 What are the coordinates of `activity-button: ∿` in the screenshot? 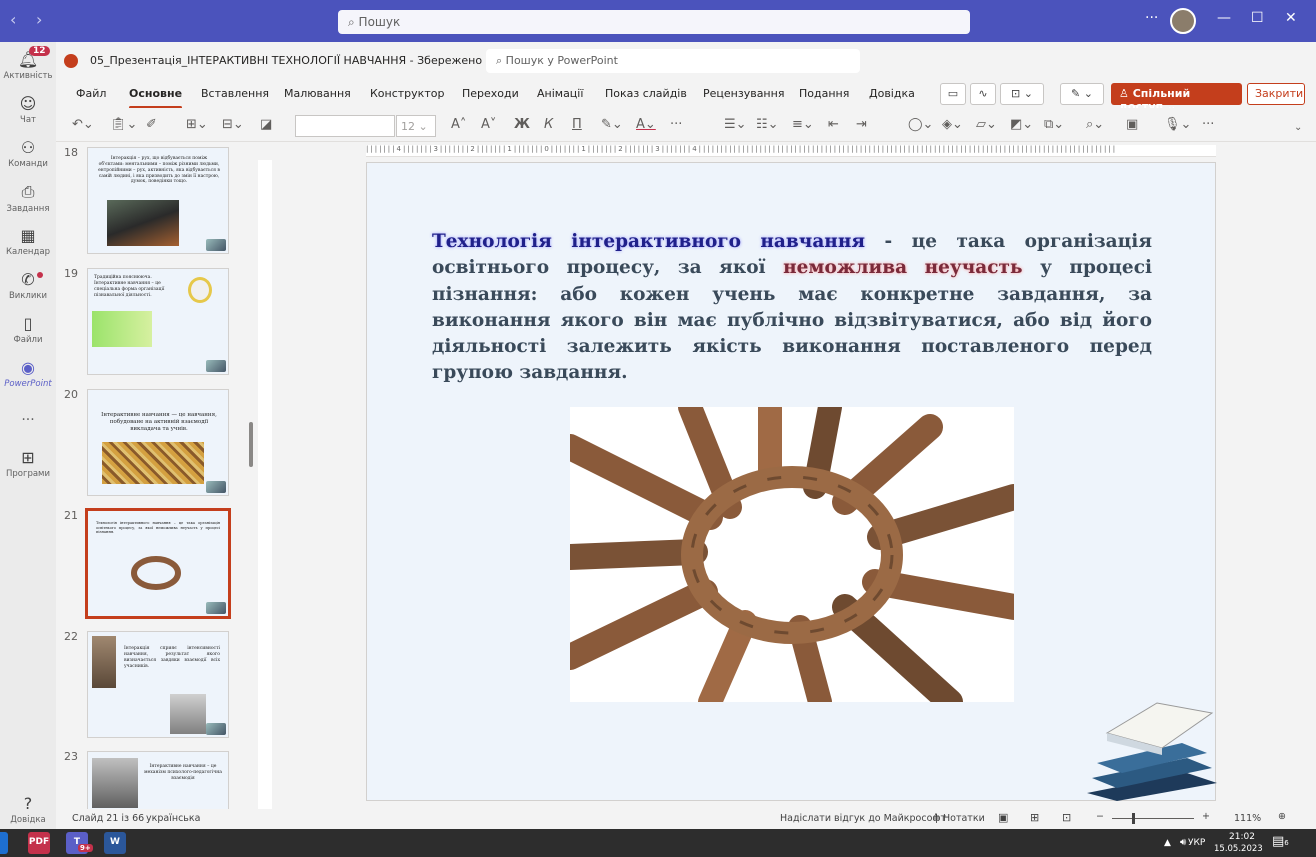 It's located at (983, 94).